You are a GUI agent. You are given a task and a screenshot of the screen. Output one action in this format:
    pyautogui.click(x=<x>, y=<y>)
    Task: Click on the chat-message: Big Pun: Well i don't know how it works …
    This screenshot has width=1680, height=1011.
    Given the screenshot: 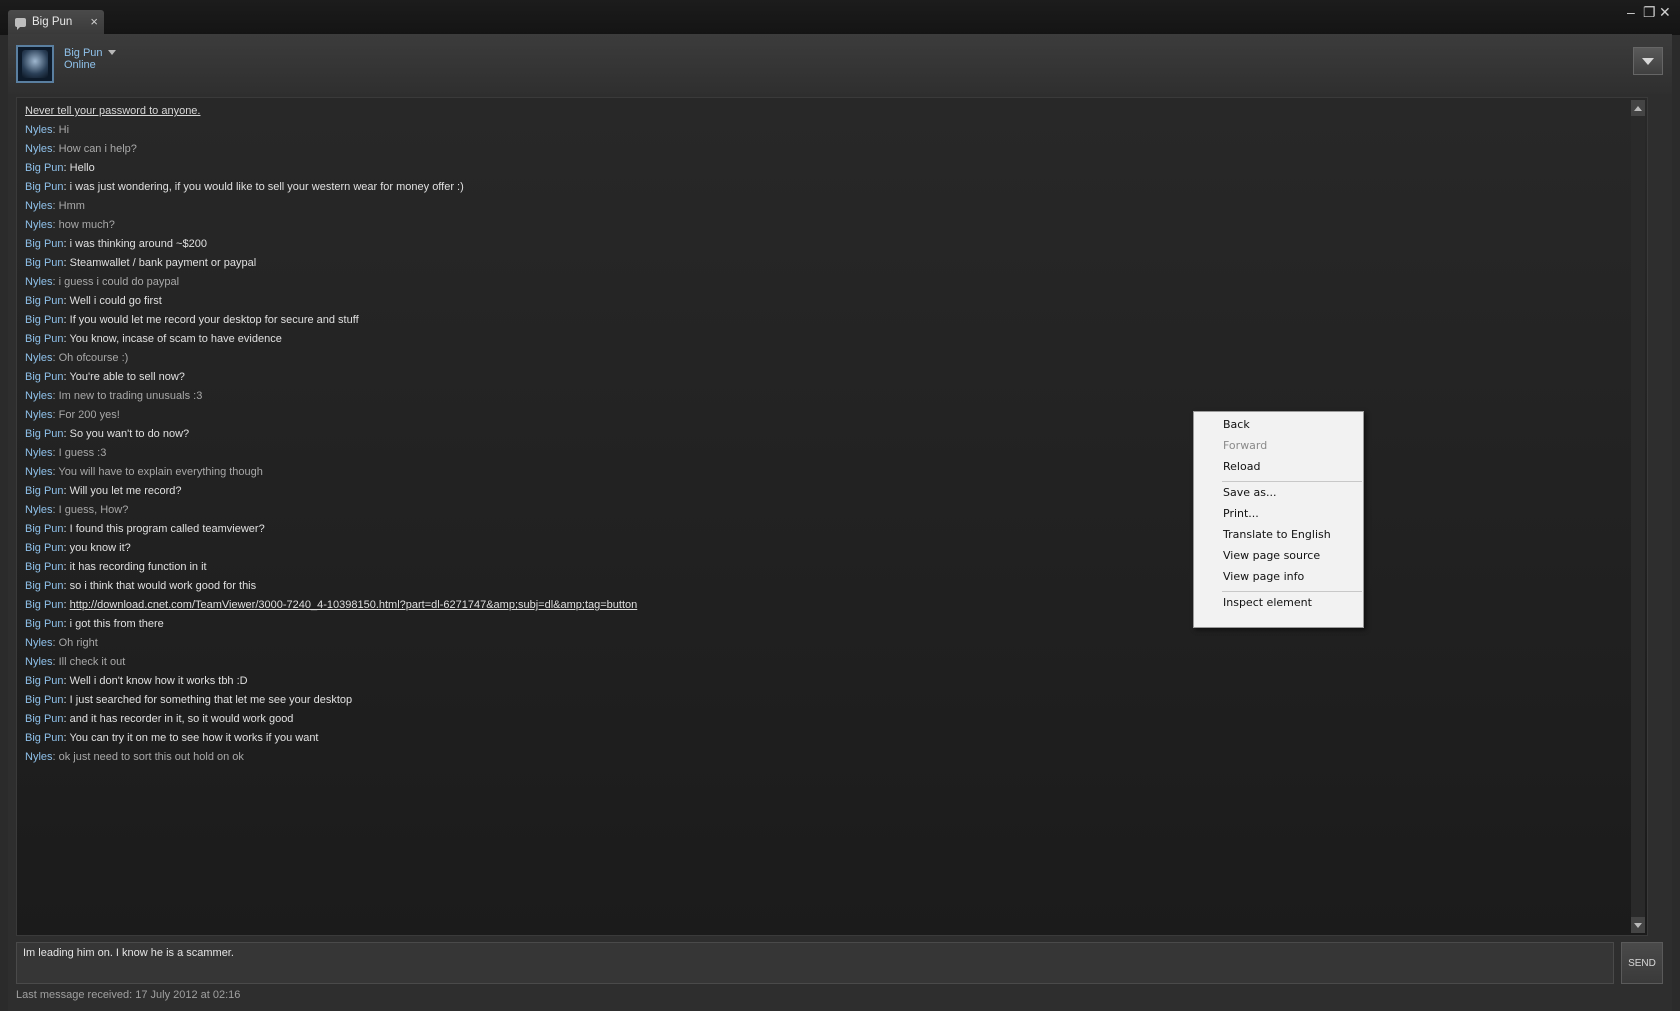 What is the action you would take?
    pyautogui.click(x=331, y=681)
    